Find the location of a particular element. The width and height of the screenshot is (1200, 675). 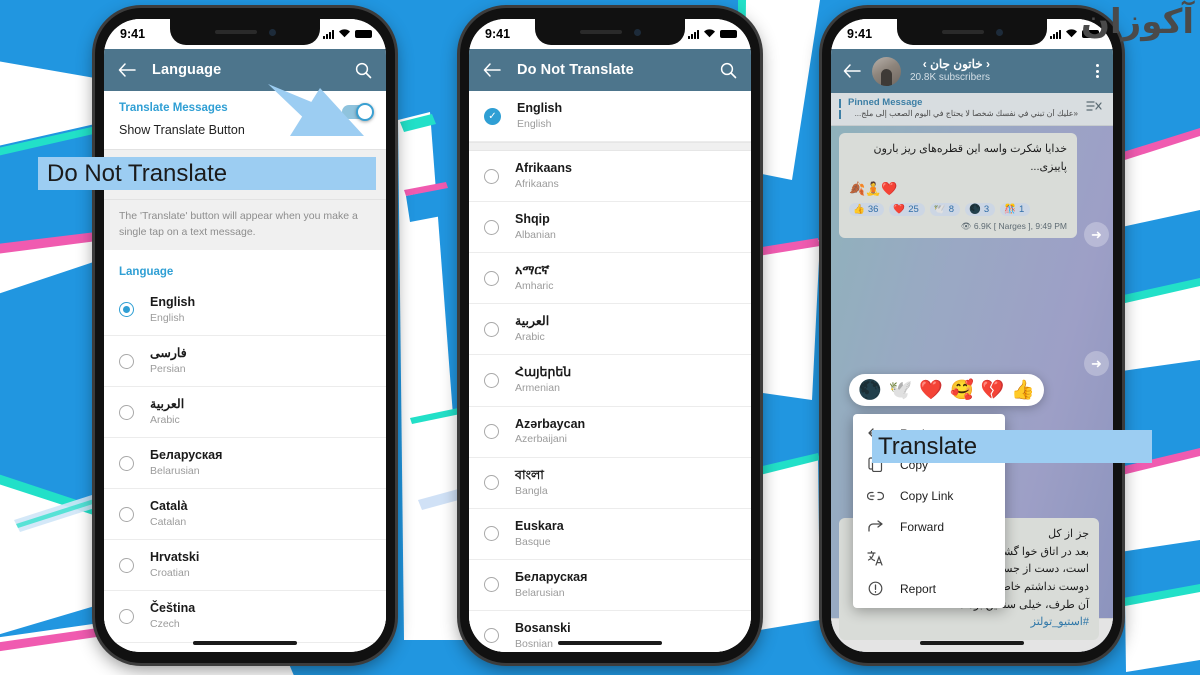

reaction-picker-emoji: 🥰 is located at coordinates (962, 390).